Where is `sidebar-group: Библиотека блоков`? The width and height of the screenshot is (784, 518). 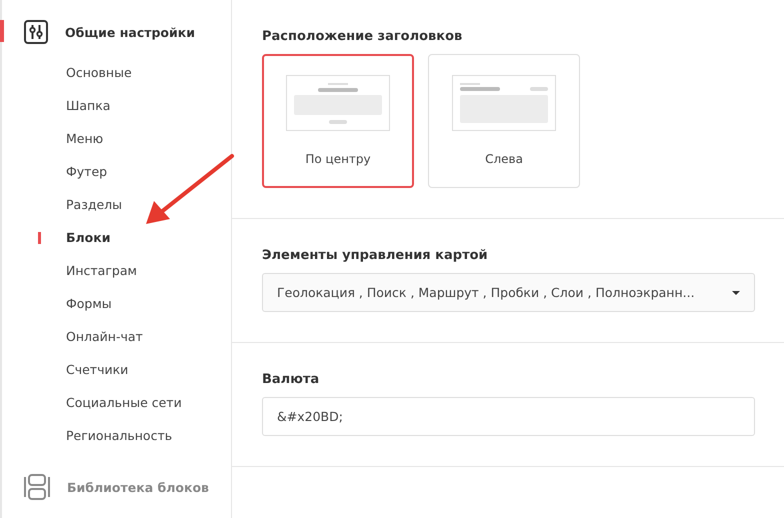 sidebar-group: Библиотека блоков is located at coordinates (115, 487).